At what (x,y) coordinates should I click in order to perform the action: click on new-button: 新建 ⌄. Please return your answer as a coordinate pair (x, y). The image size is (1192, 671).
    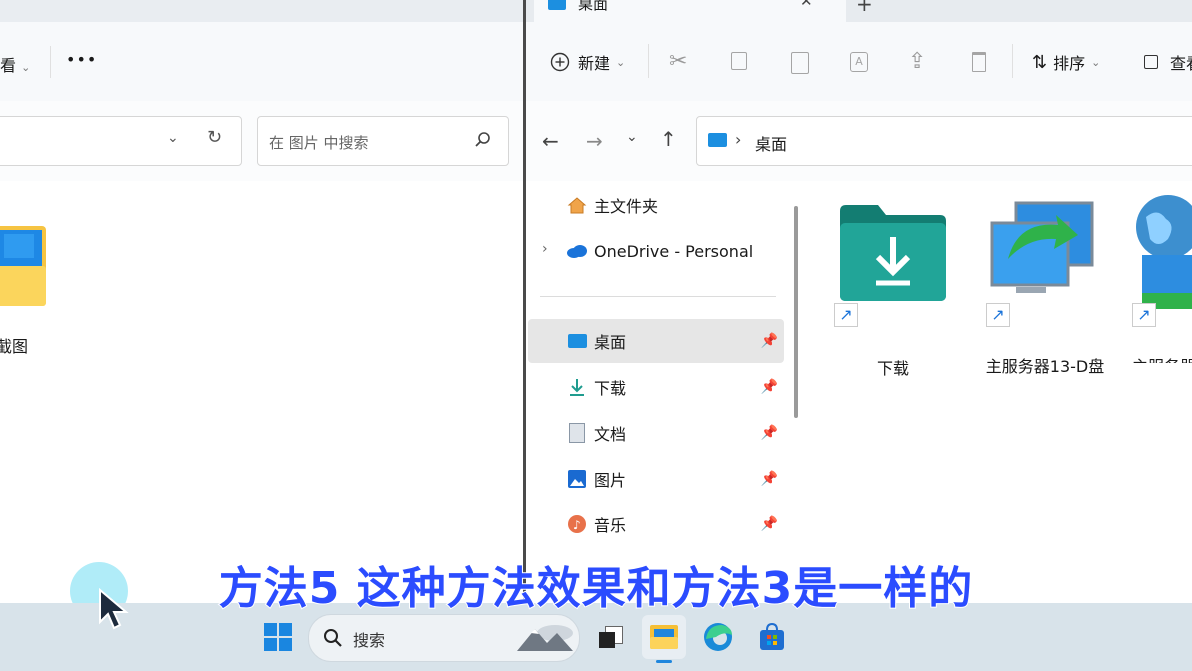
    Looking at the image, I should click on (587, 62).